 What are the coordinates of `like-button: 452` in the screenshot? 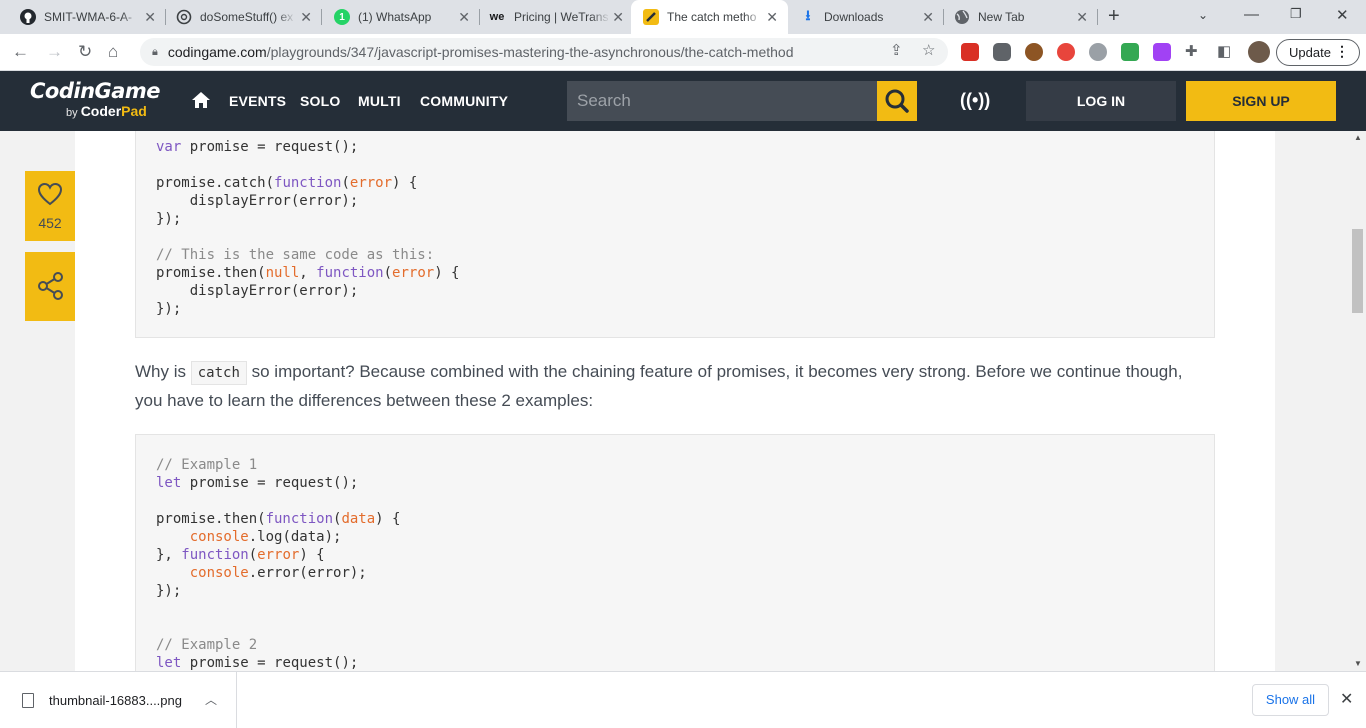 It's located at (50, 206).